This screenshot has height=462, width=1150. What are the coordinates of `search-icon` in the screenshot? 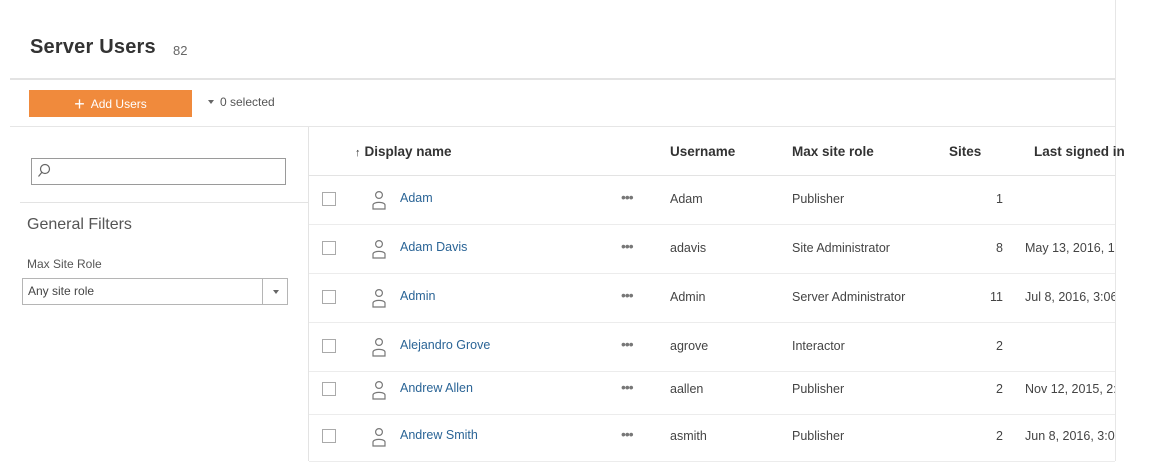 It's located at (44, 170).